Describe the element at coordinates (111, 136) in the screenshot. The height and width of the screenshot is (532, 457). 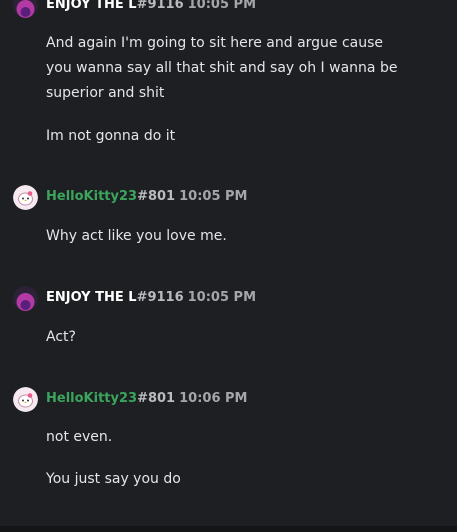
I see `message-text: Im not gonna do it` at that location.